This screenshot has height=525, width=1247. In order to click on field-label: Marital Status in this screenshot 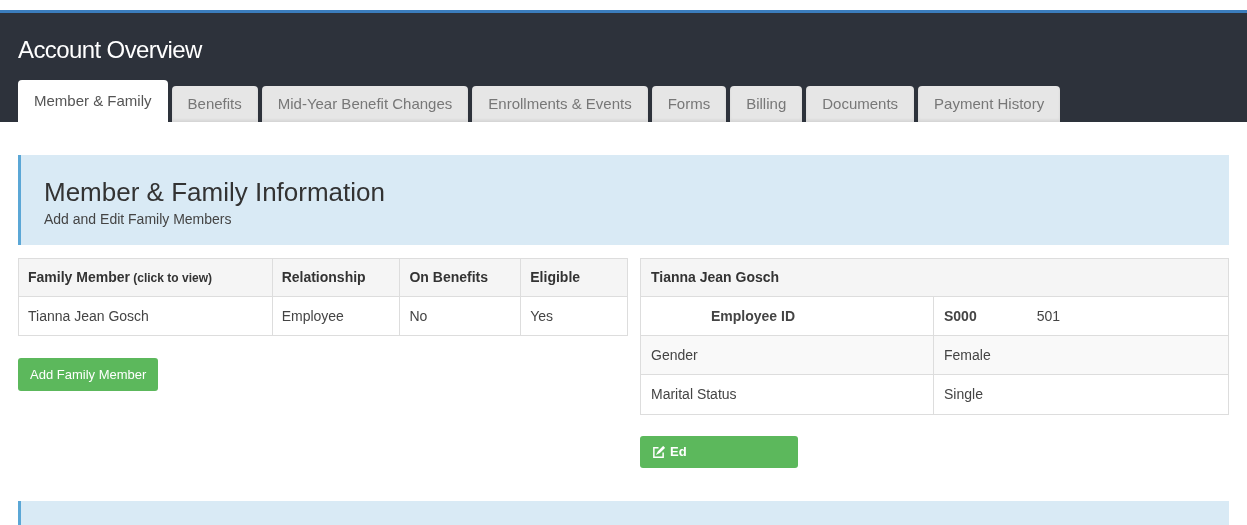, I will do `click(694, 394)`.